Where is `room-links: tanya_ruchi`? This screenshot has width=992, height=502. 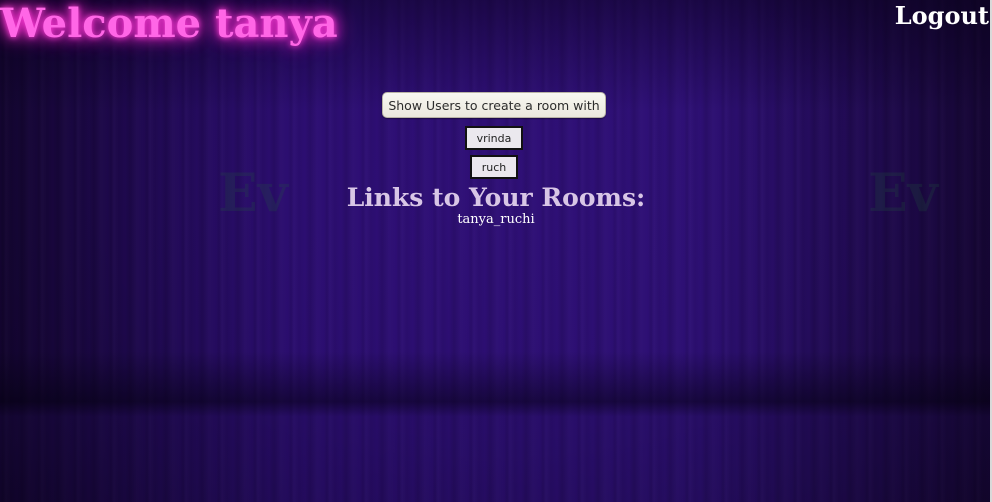 room-links: tanya_ruchi is located at coordinates (496, 220).